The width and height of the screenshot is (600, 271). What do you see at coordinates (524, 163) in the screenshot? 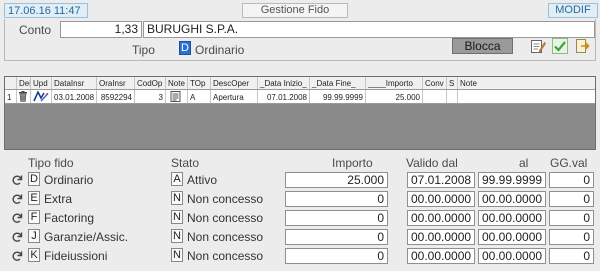
I see `header-al: al` at bounding box center [524, 163].